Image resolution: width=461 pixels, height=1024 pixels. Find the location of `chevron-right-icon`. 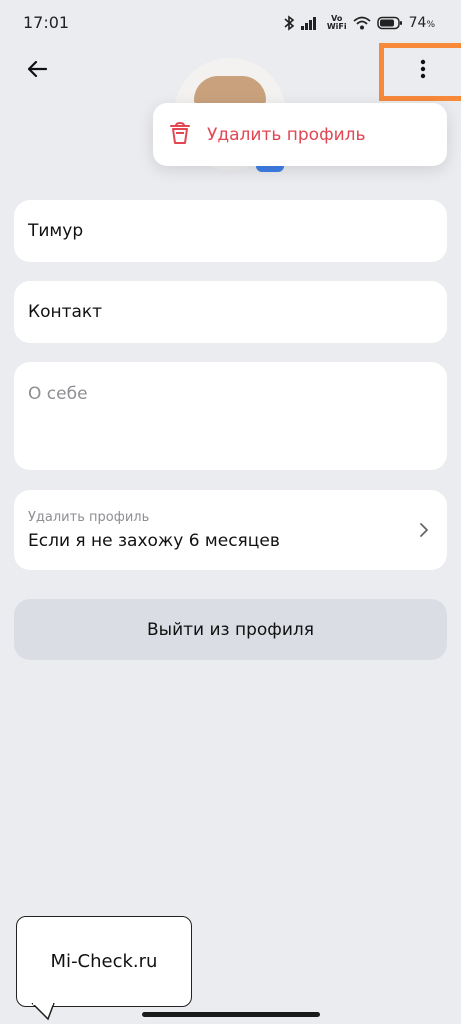

chevron-right-icon is located at coordinates (424, 532).